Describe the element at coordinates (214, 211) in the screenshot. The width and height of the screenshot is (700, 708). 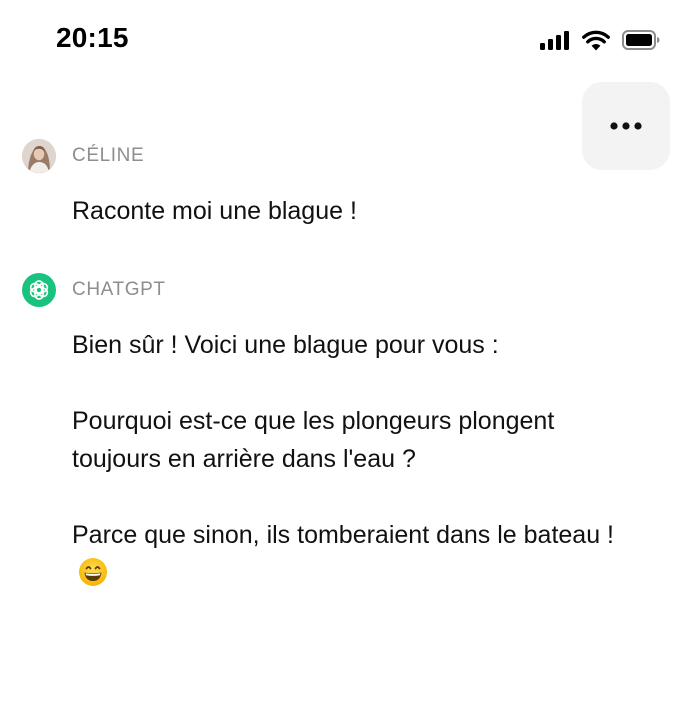
I see `message-paragraph: Raconte moi une blague !` at that location.